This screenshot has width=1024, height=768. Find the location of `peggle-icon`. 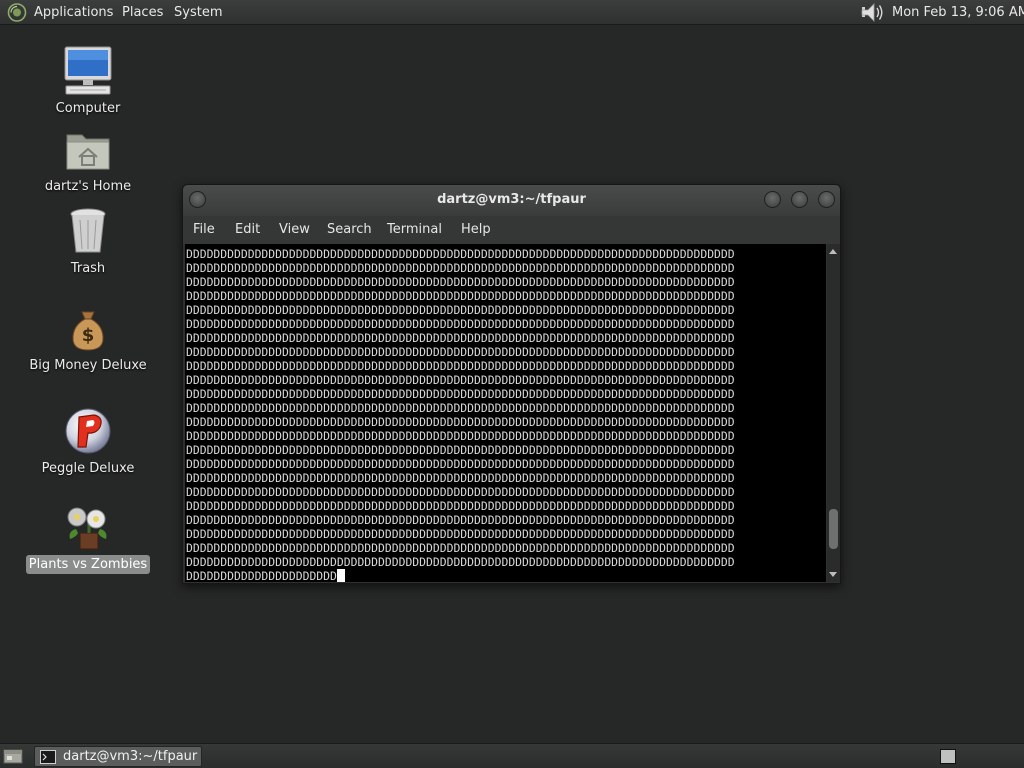

peggle-icon is located at coordinates (88, 431).